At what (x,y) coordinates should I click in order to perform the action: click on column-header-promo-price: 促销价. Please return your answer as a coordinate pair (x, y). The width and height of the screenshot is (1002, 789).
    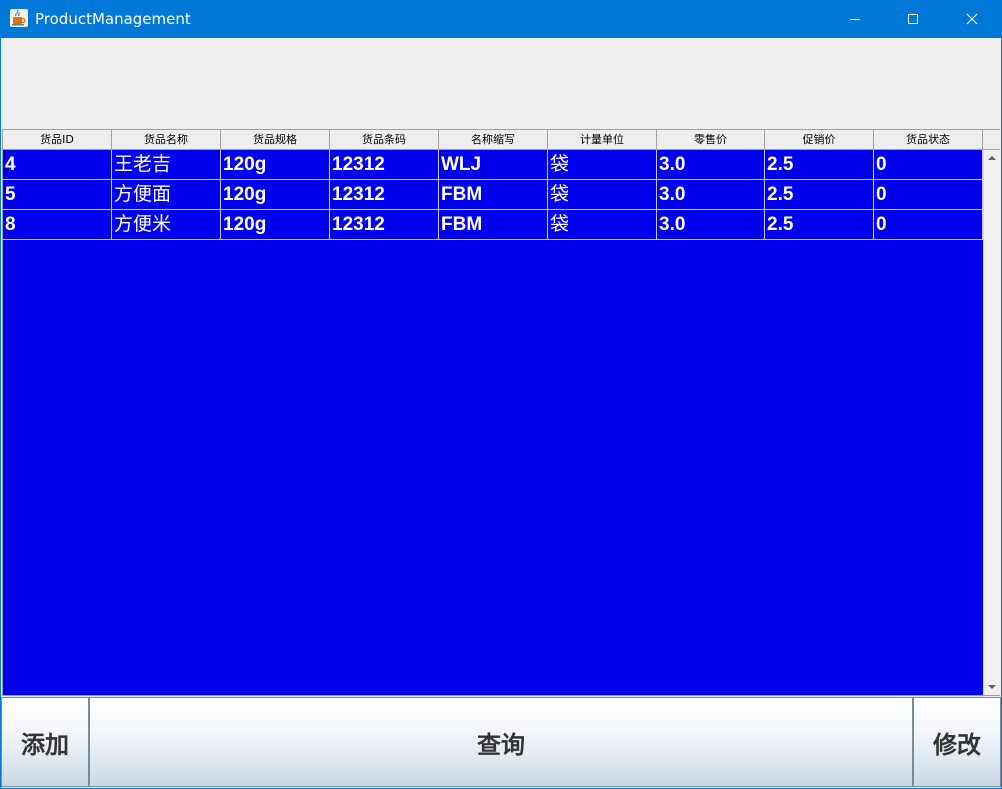
    Looking at the image, I should click on (819, 139).